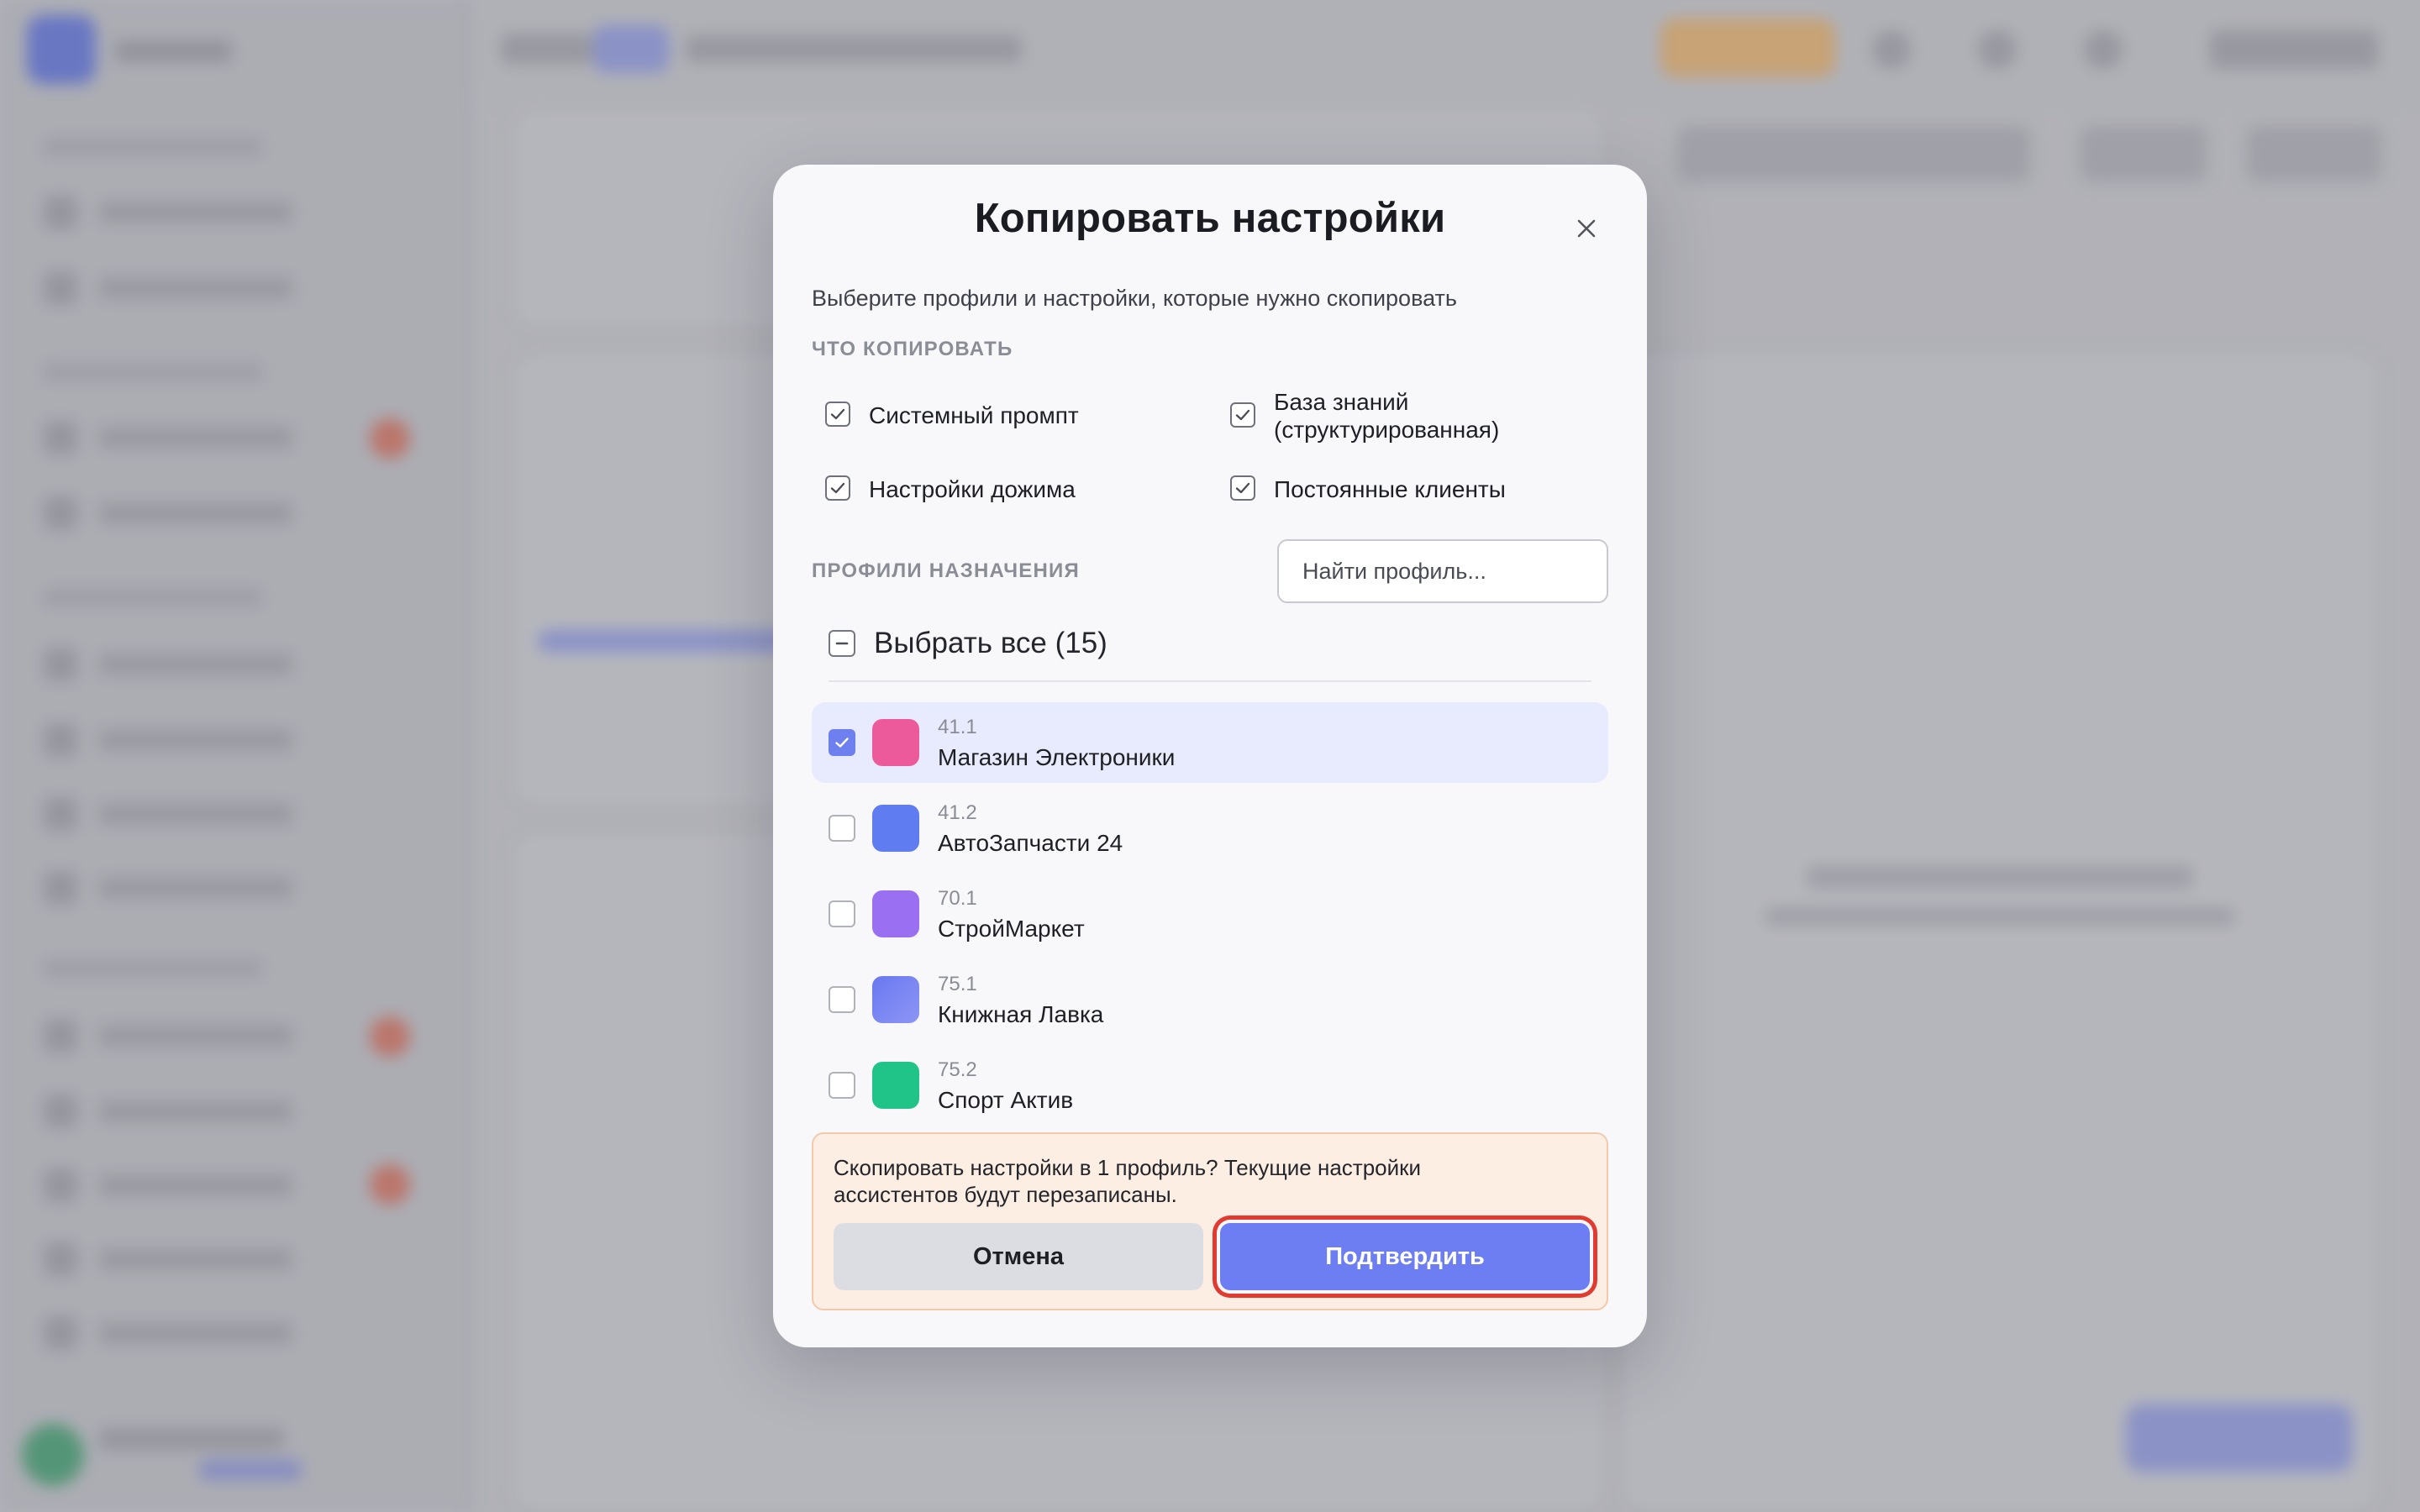 The height and width of the screenshot is (1512, 2420). Describe the element at coordinates (1210, 828) in the screenshot. I see `list-item: 41.2 АвтоЗапчасти 24` at that location.